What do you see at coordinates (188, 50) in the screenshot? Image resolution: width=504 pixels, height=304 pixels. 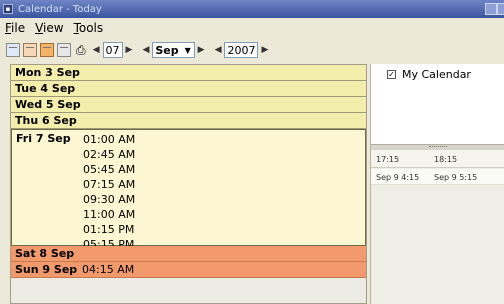 I see `chevron-down-icon: ▼` at bounding box center [188, 50].